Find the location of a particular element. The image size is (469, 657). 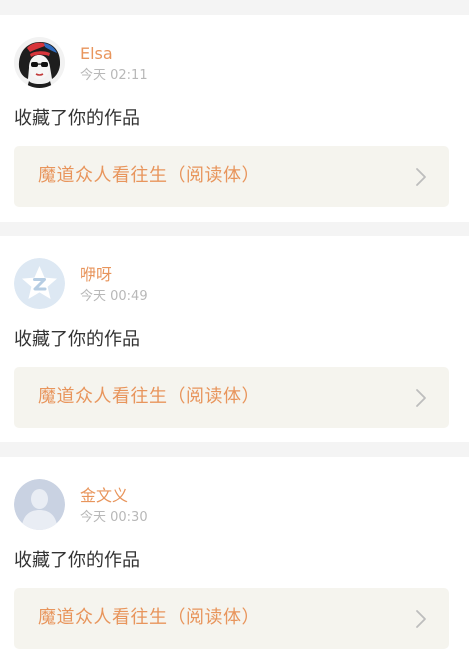

default-star-avatar-icon is located at coordinates (39, 283).